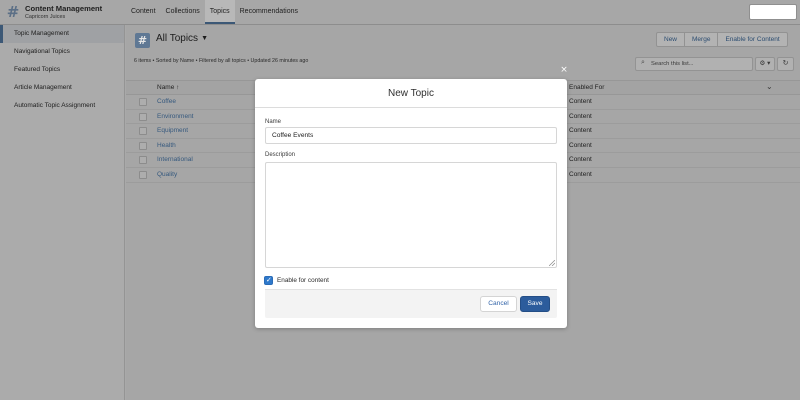 The image size is (800, 400). I want to click on topic-name-link: Equipment, so click(172, 130).